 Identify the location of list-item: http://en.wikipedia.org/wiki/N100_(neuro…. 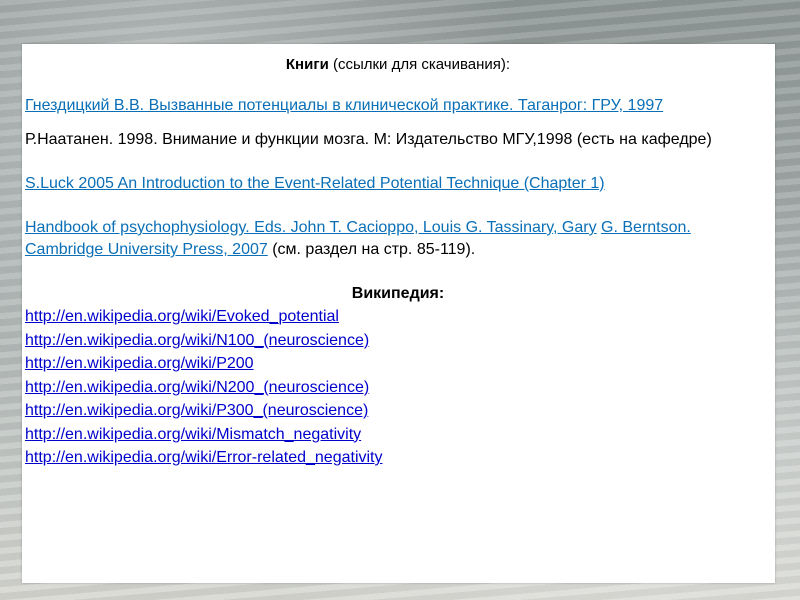
(398, 341).